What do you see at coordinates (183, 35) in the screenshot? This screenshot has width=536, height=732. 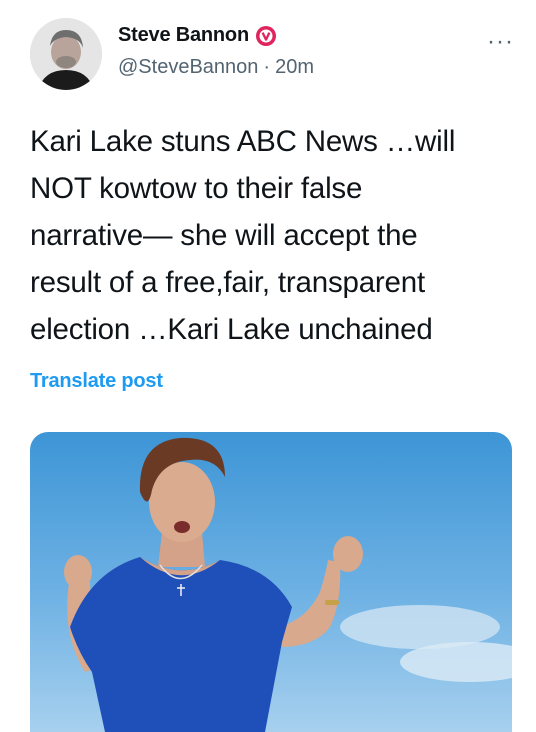 I see `display-name: Steve Bannon` at bounding box center [183, 35].